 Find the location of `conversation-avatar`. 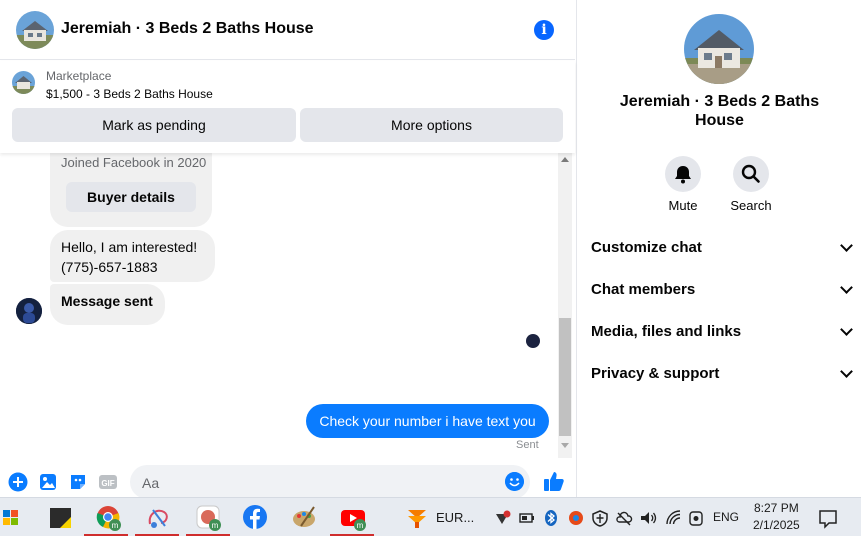

conversation-avatar is located at coordinates (35, 30).